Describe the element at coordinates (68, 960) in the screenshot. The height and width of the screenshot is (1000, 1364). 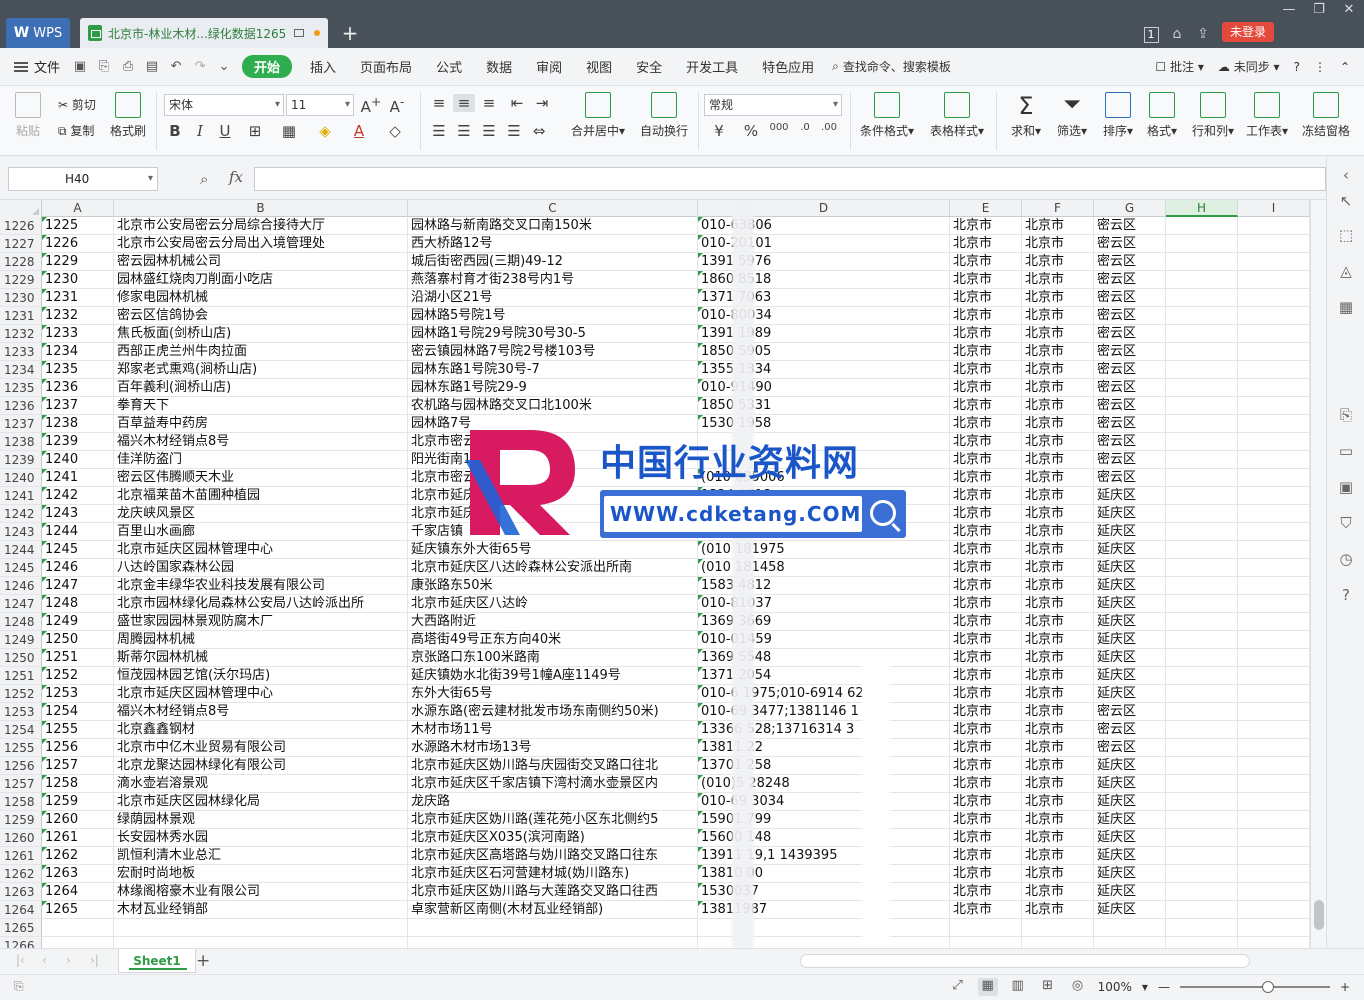
I see `next-sheet-icon: ›` at that location.